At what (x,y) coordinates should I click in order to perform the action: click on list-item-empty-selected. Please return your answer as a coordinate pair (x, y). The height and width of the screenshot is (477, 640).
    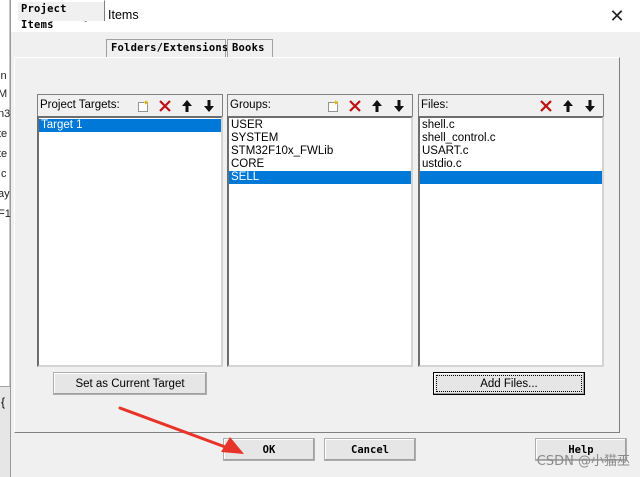
    Looking at the image, I should click on (511, 177).